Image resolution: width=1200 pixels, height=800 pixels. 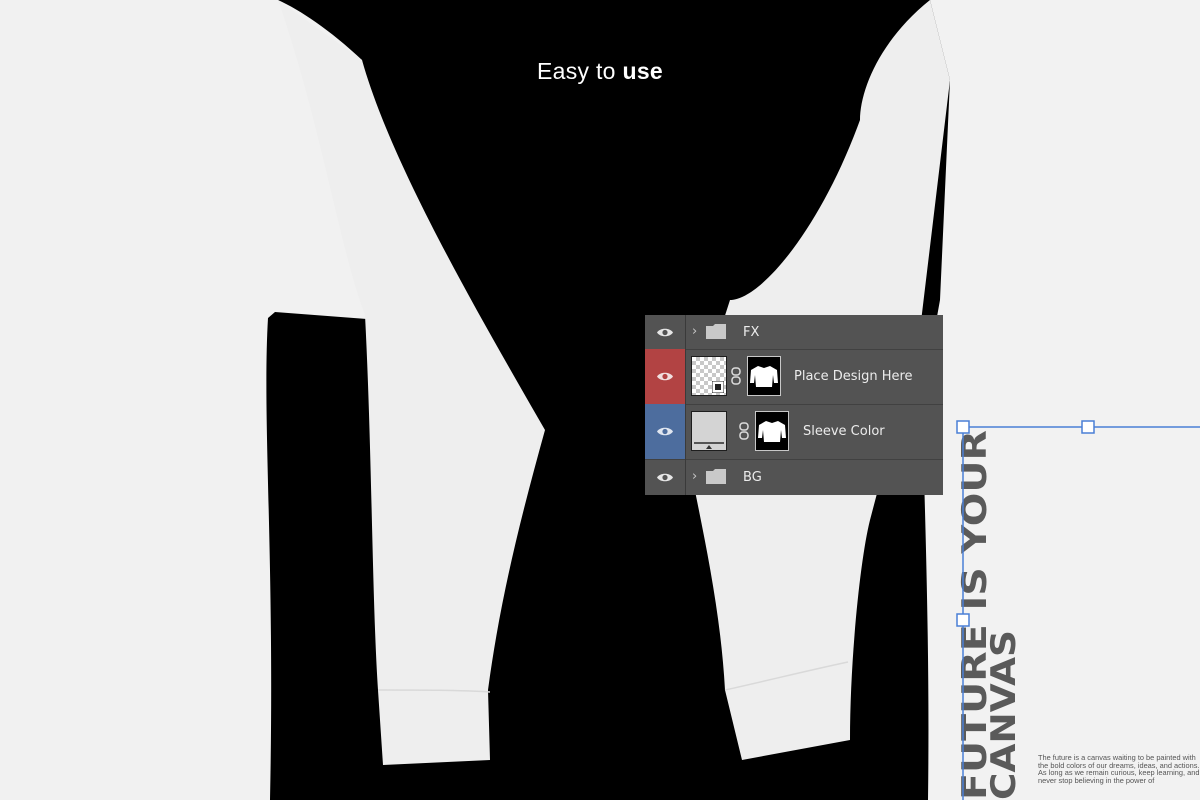 I want to click on smart-object-thumbnail, so click(x=709, y=376).